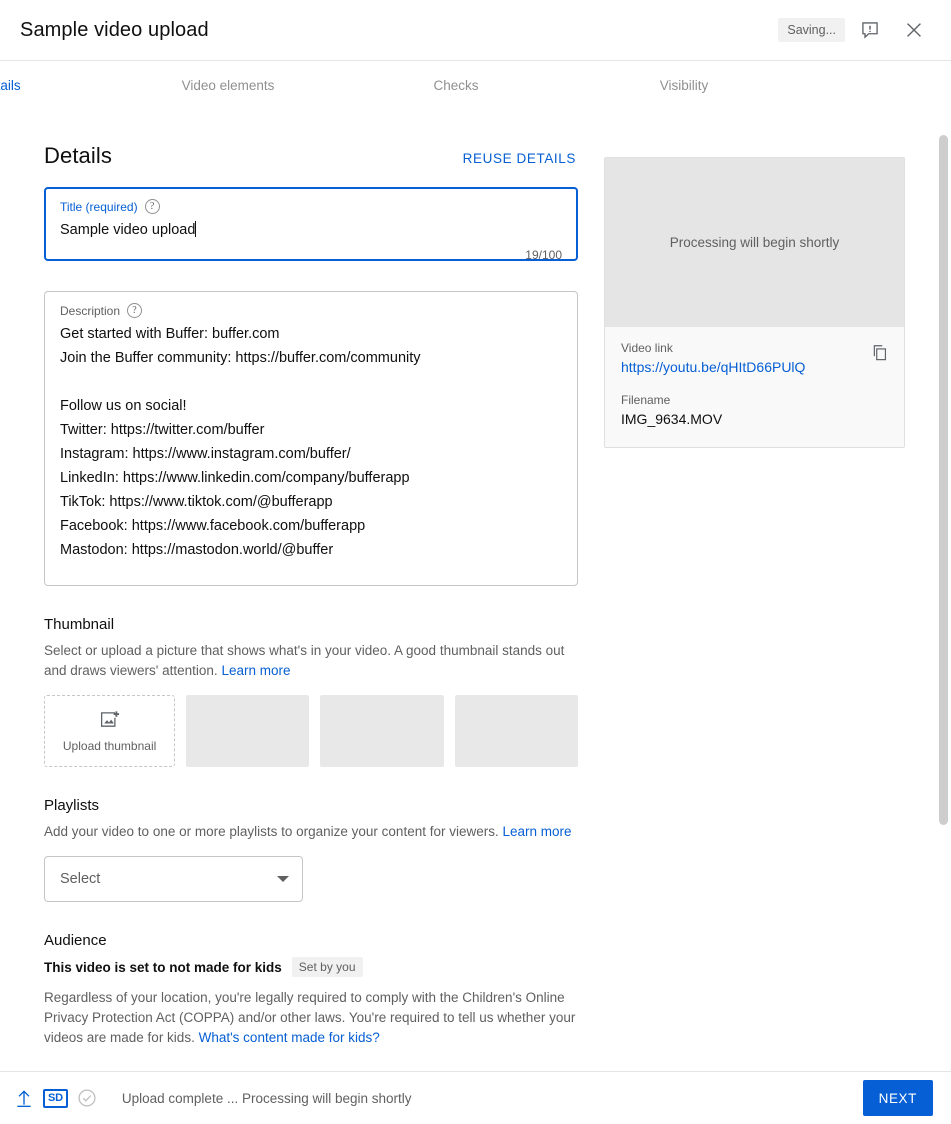  Describe the element at coordinates (672, 419) in the screenshot. I see `filename-value: IMG_9634.MOV` at that location.